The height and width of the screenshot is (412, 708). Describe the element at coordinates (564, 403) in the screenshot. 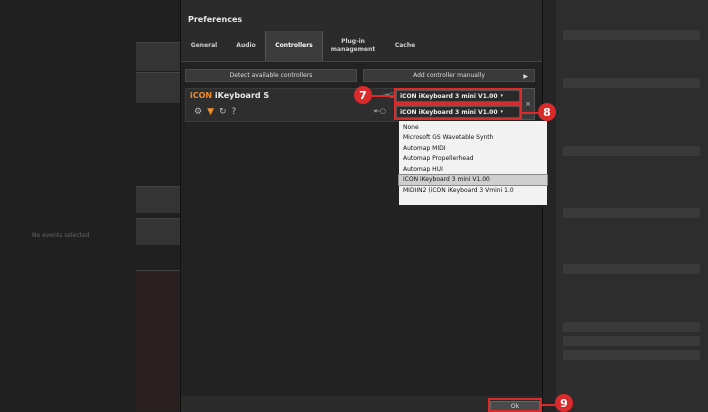

I see `callout-9: 9` at that location.